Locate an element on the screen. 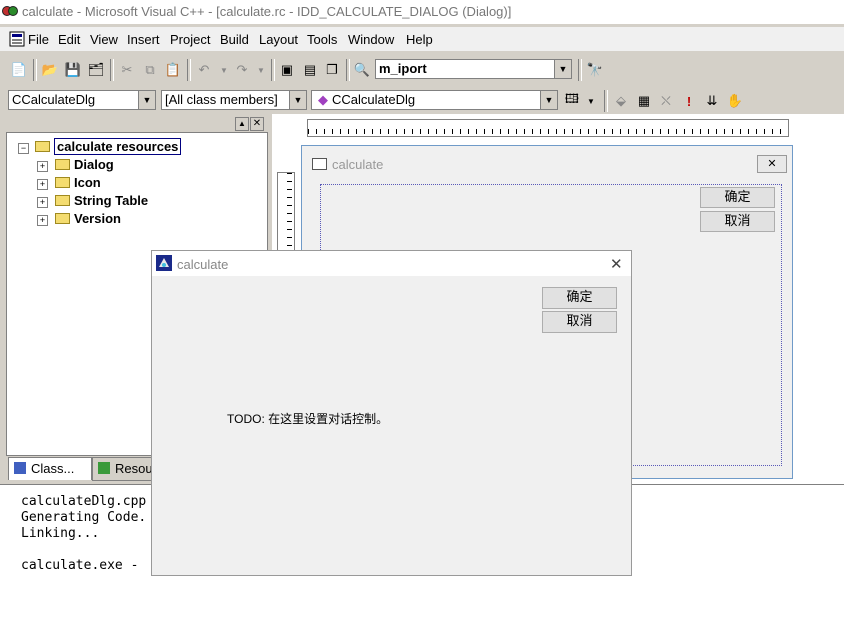  tree-folder-string-table: String Table is located at coordinates (101, 200).